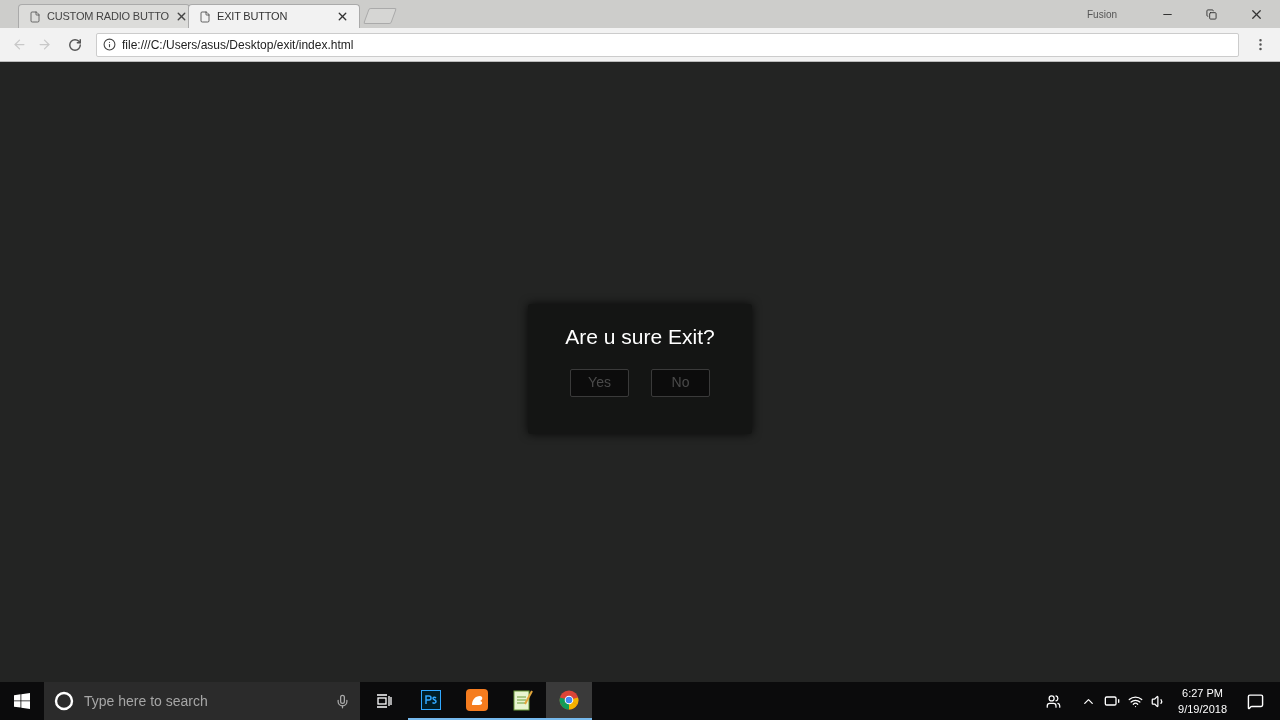 Image resolution: width=1280 pixels, height=720 pixels. I want to click on taskbar-app-button, so click(569, 701).